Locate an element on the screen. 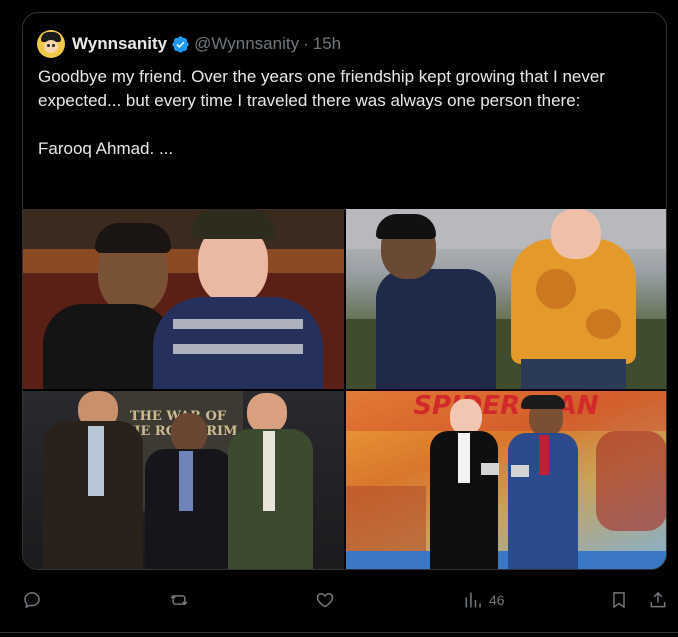  tweet-action-bar: 46 is located at coordinates (339, 600).